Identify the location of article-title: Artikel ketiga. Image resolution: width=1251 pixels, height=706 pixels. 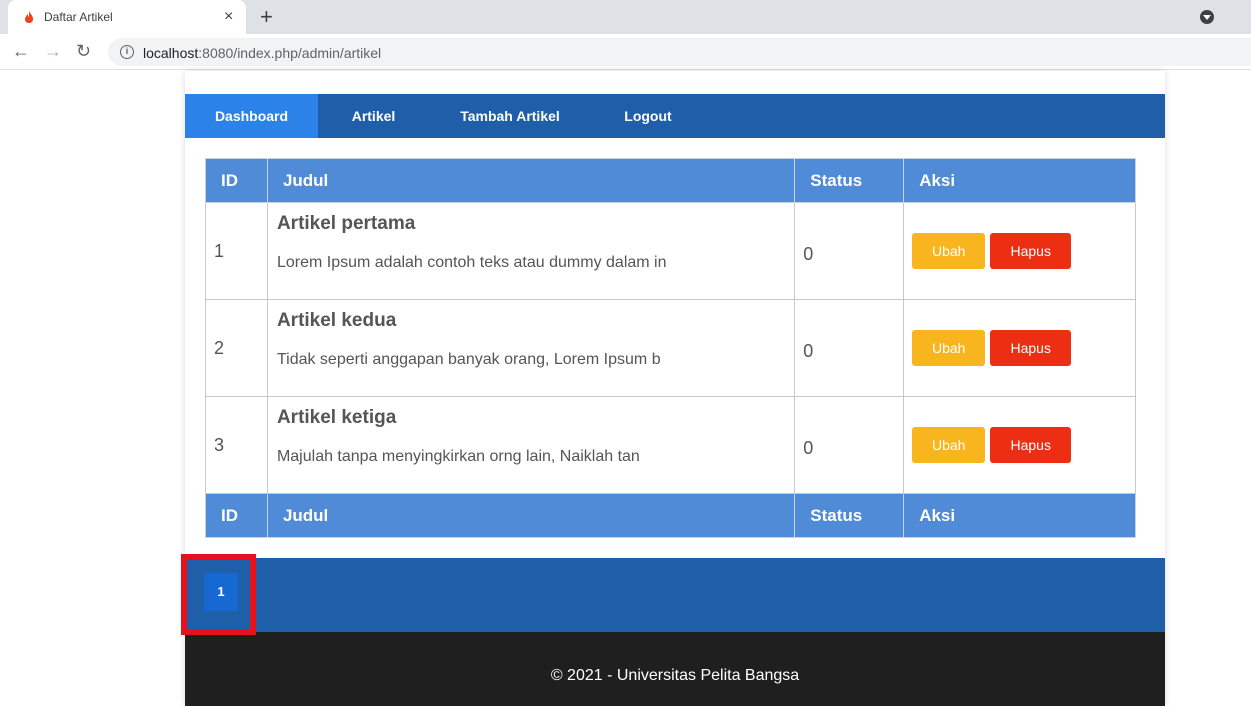
(336, 417).